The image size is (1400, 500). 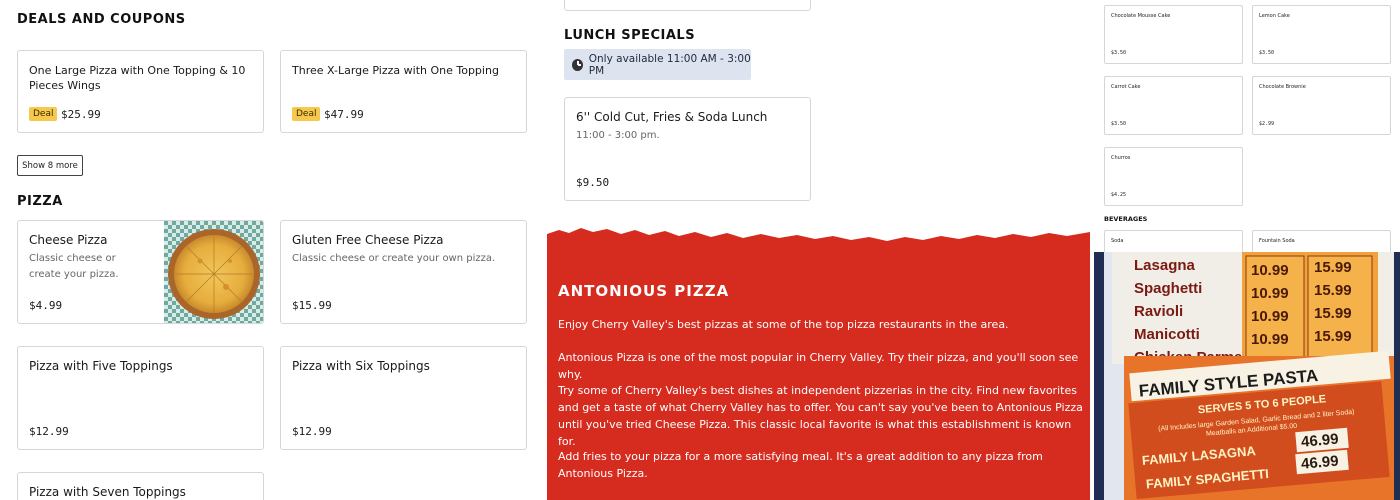 What do you see at coordinates (107, 492) in the screenshot?
I see `item-title: Pizza with Seven Toppings` at bounding box center [107, 492].